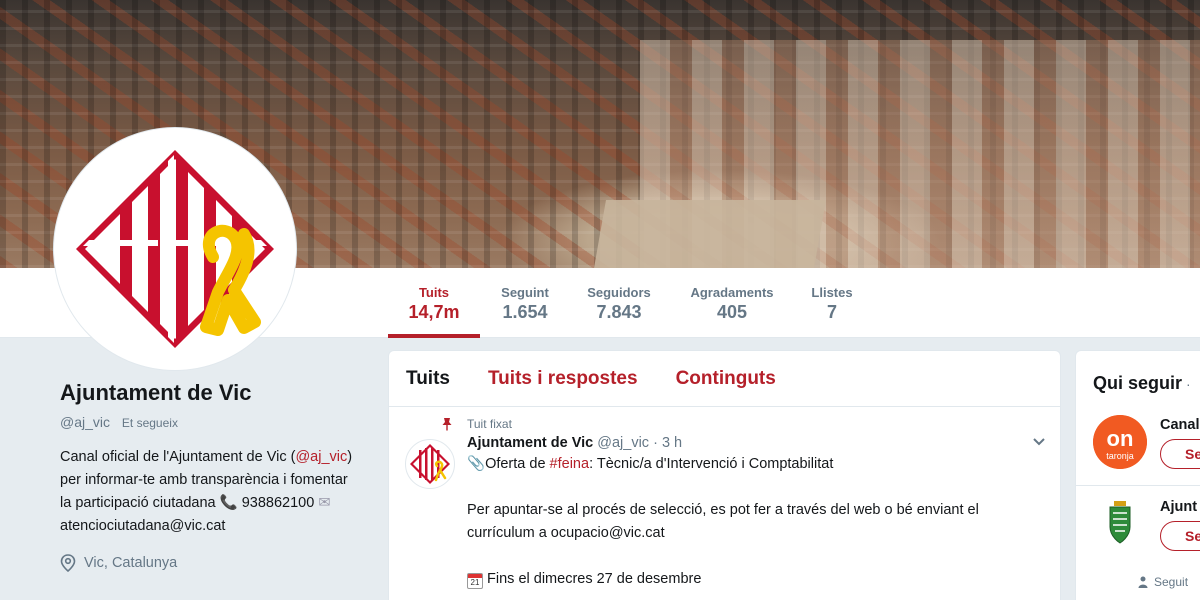  I want to click on pin-icon, so click(447, 424).